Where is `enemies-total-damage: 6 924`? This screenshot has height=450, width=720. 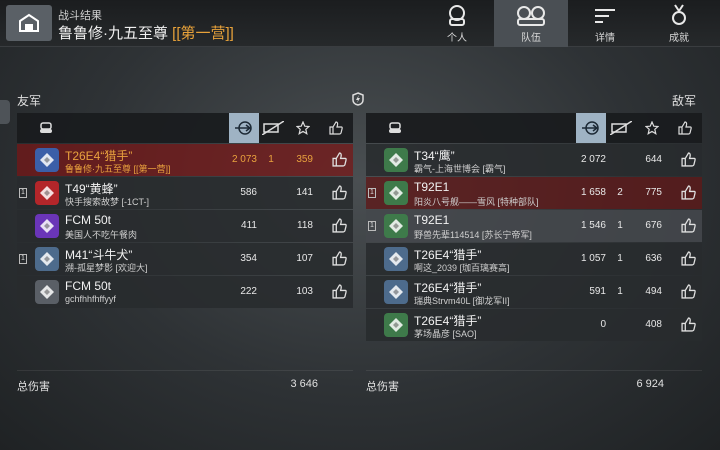
enemies-total-damage: 6 924 is located at coordinates (650, 384).